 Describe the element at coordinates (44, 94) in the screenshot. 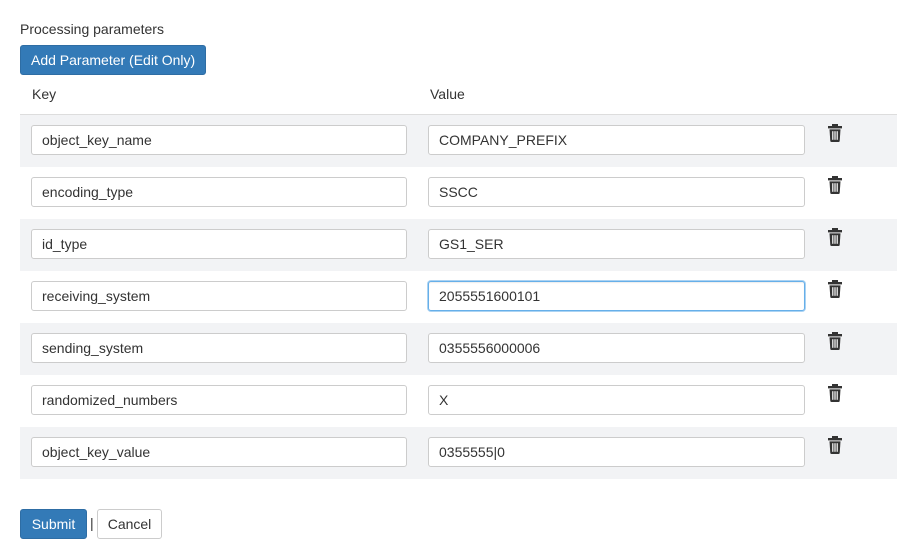

I see `key-column-header: Key` at that location.